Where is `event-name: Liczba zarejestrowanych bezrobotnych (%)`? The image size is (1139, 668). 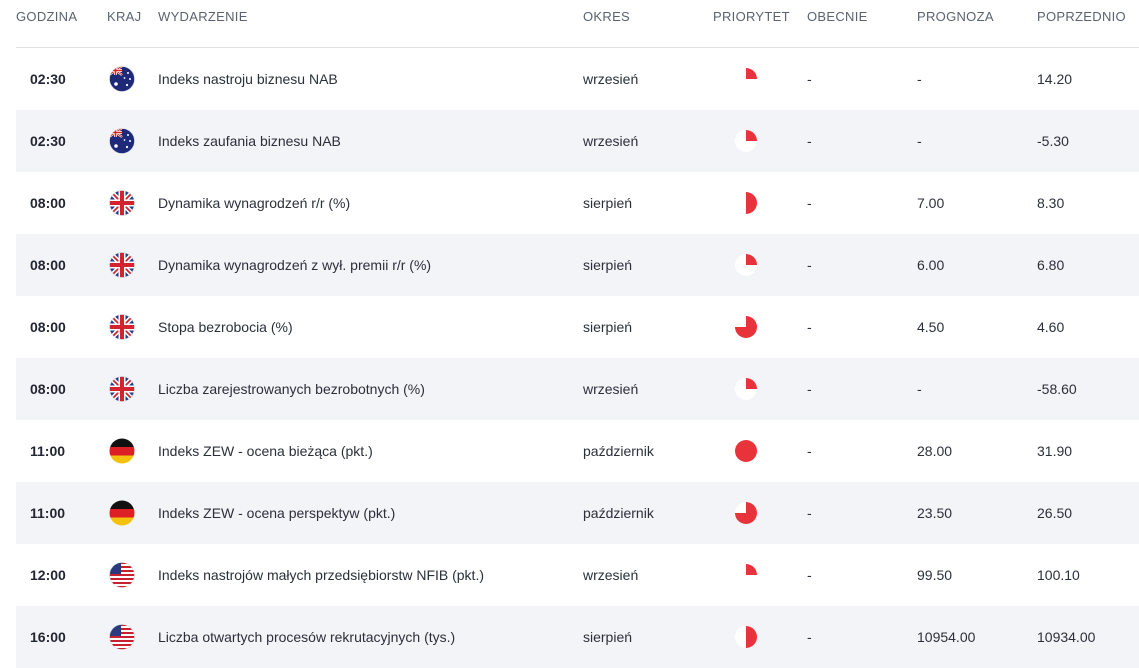
event-name: Liczba zarejestrowanych bezrobotnych (%) is located at coordinates (291, 389).